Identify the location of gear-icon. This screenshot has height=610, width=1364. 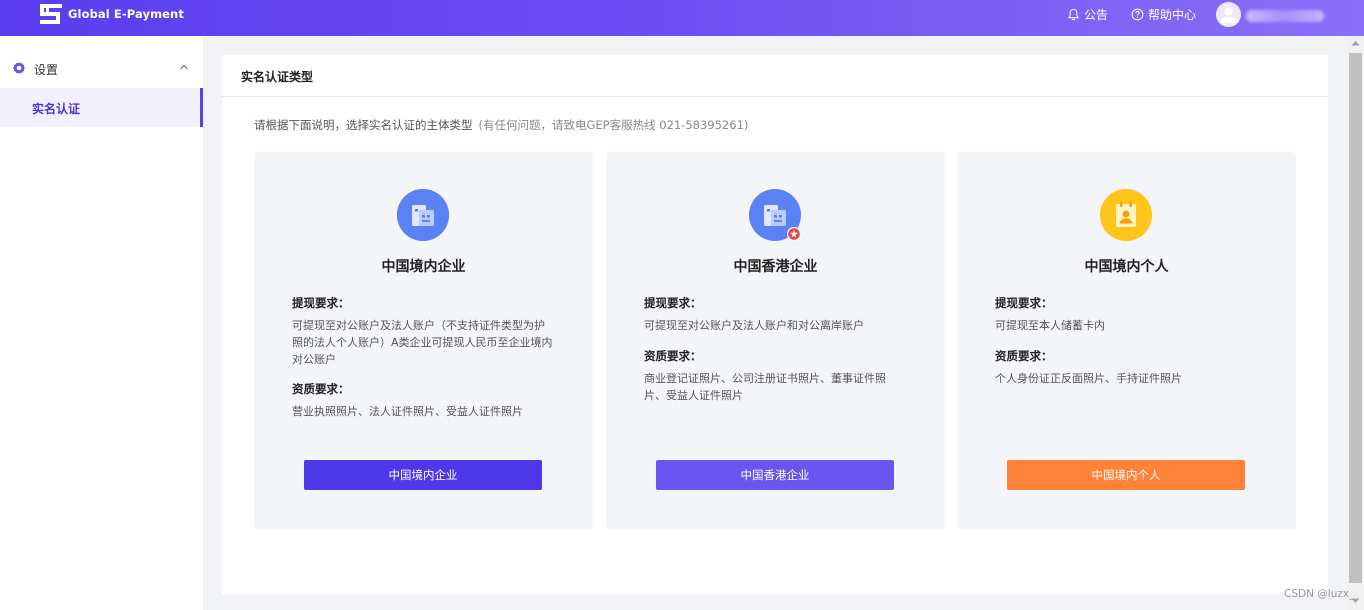
(19, 68).